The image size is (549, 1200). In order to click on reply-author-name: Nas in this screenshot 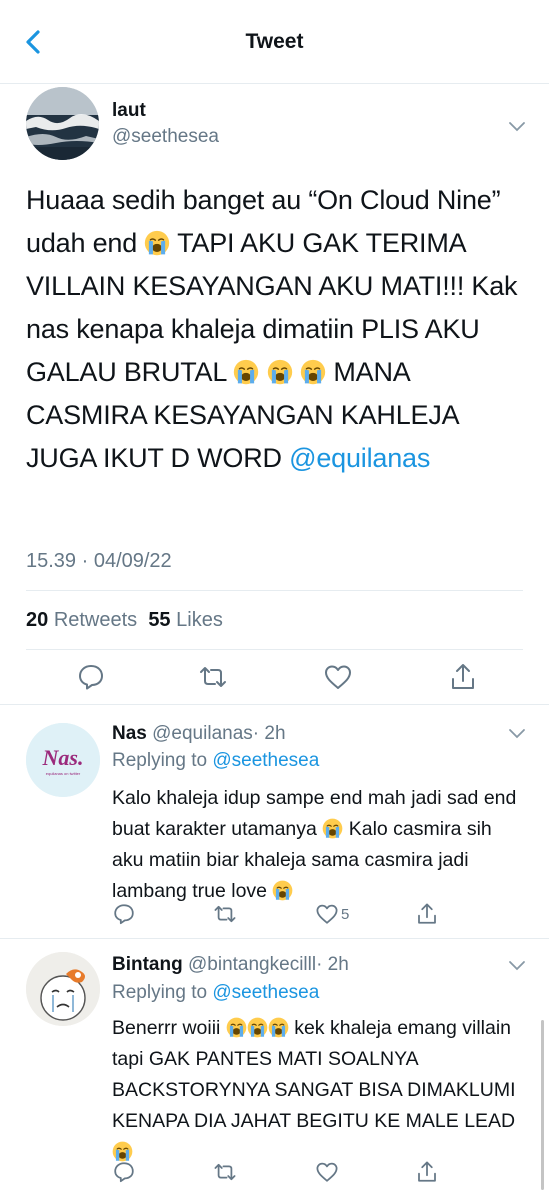, I will do `click(129, 733)`.